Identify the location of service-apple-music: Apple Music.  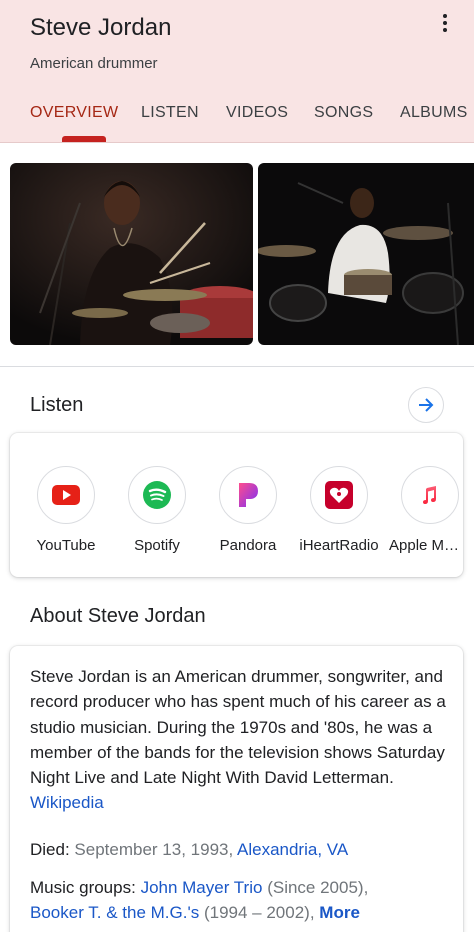
(423, 510).